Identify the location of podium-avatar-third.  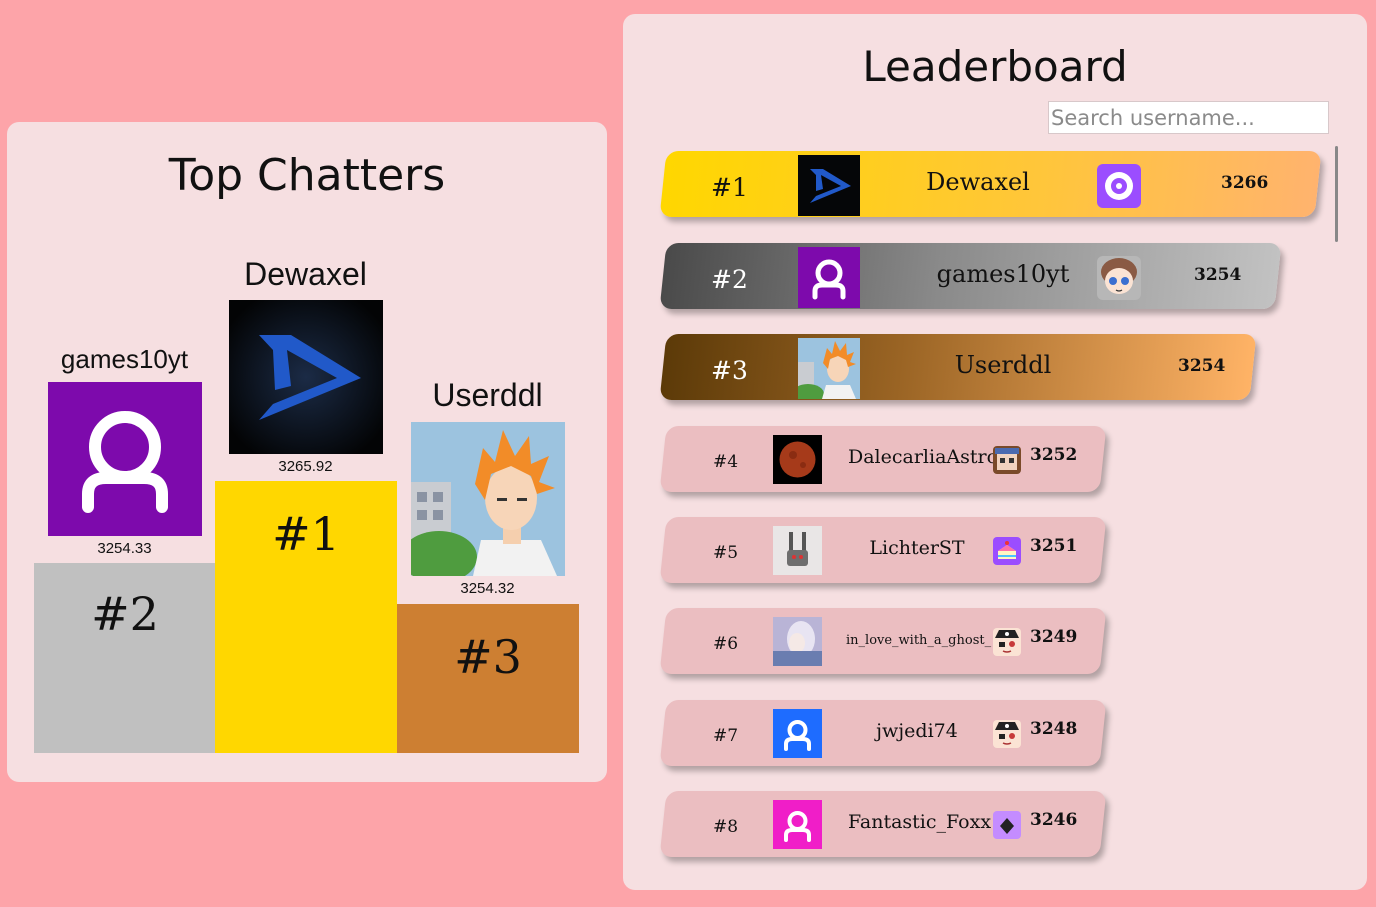
(488, 499).